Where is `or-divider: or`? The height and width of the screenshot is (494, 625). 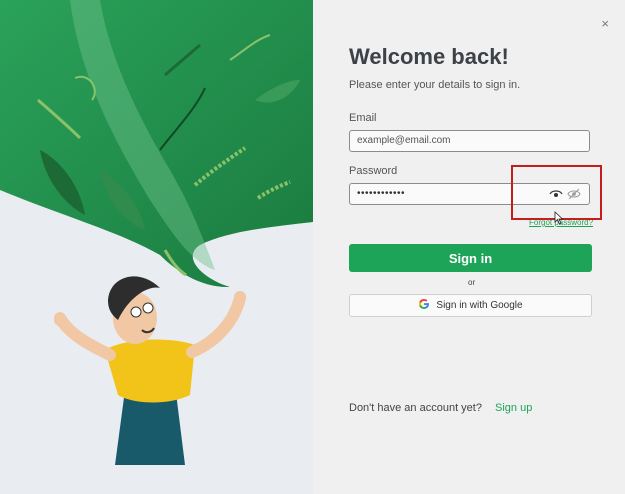 or-divider: or is located at coordinates (472, 282).